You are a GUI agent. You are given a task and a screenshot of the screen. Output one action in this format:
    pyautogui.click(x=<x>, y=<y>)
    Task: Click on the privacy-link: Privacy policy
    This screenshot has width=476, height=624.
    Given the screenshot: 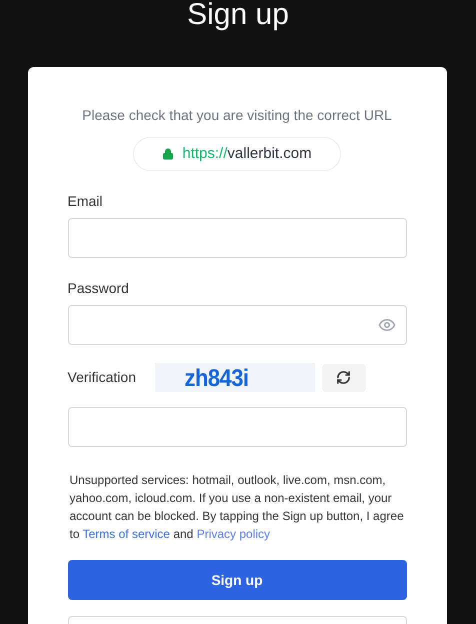 What is the action you would take?
    pyautogui.click(x=233, y=534)
    